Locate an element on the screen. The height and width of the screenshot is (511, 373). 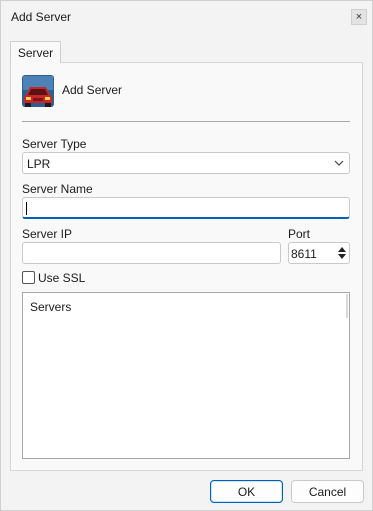
title-bar: Add Server × is located at coordinates (186, 17).